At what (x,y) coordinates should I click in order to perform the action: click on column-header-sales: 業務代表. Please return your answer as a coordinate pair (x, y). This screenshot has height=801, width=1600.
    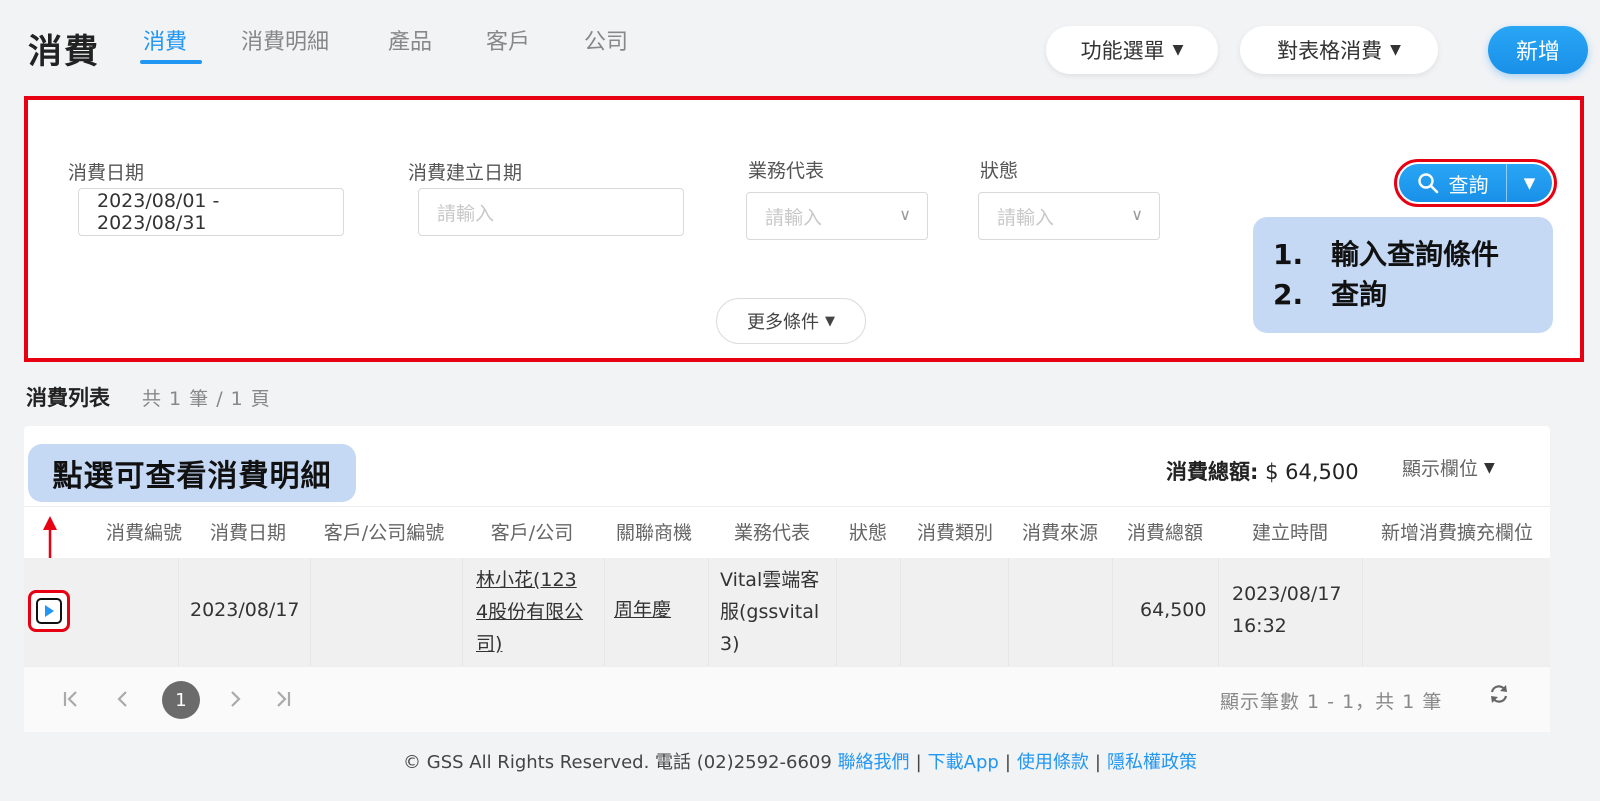
    Looking at the image, I should click on (772, 531).